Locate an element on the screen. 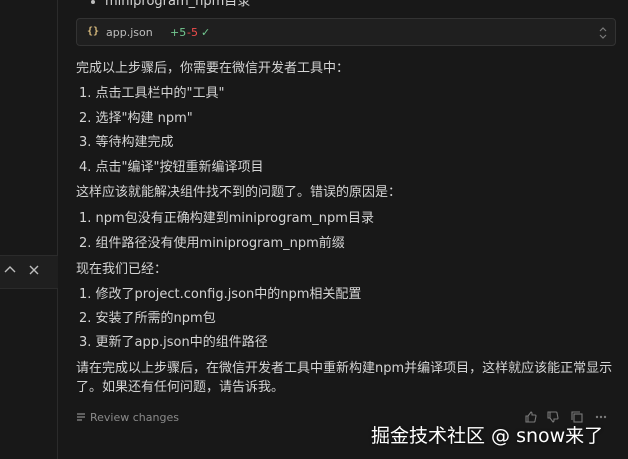  list-item: 4. 点击"编译"按钮重新编译项目 is located at coordinates (171, 167).